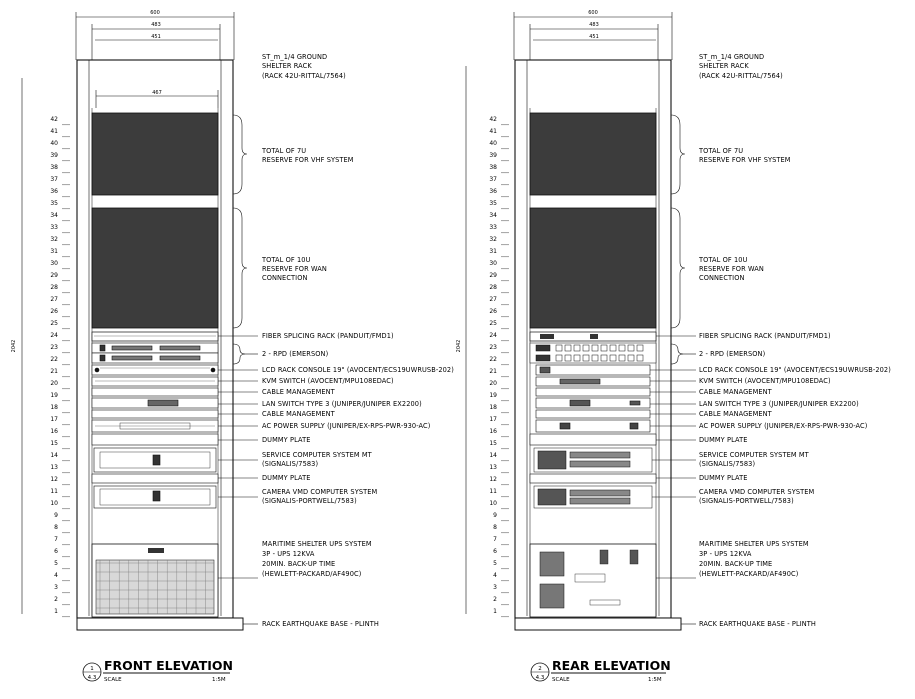 This screenshot has height=699, width=915. I want to click on service-label-2: (SIGNALIS/7583), so click(290, 464).